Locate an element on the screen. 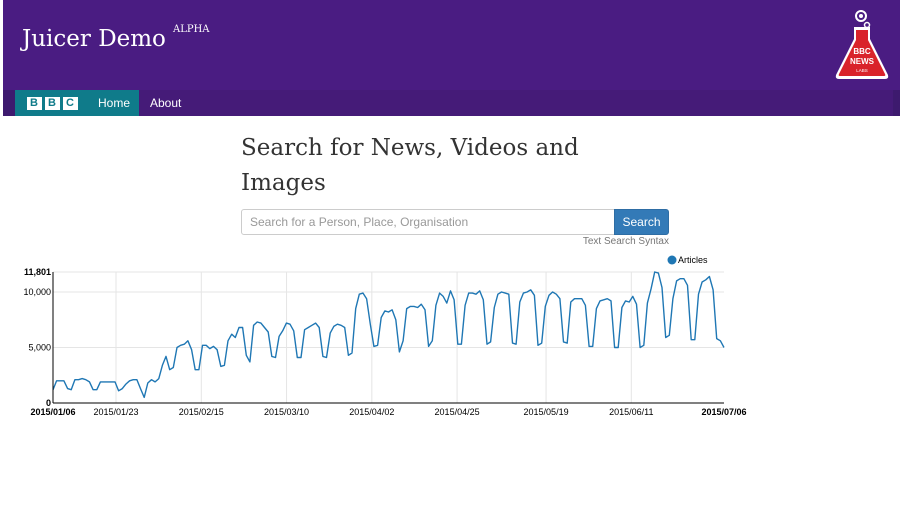 The width and height of the screenshot is (900, 506). y-tick-label: 10,000 is located at coordinates (37, 292).